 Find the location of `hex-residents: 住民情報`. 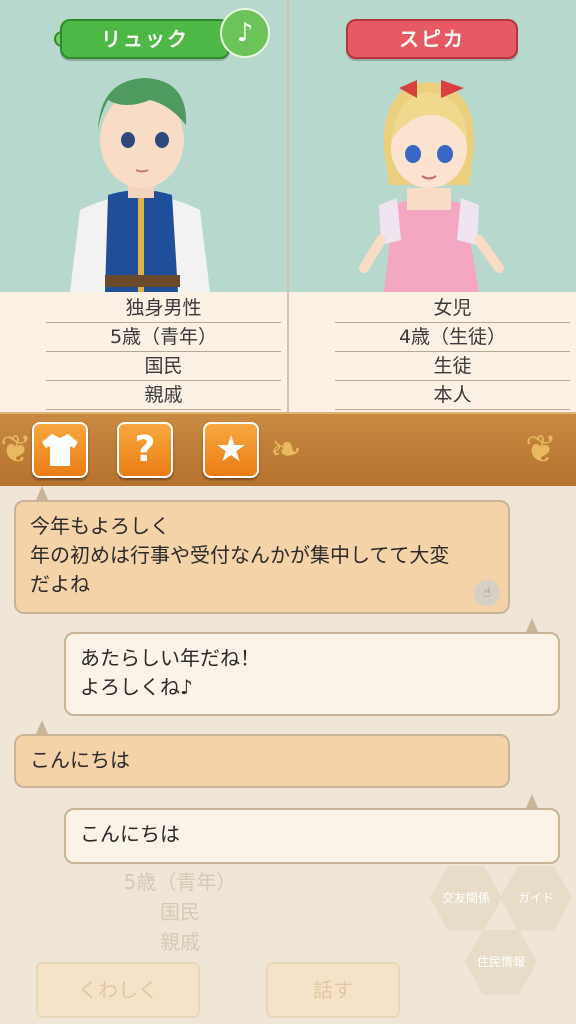

hex-residents: 住民情報 is located at coordinates (501, 962).